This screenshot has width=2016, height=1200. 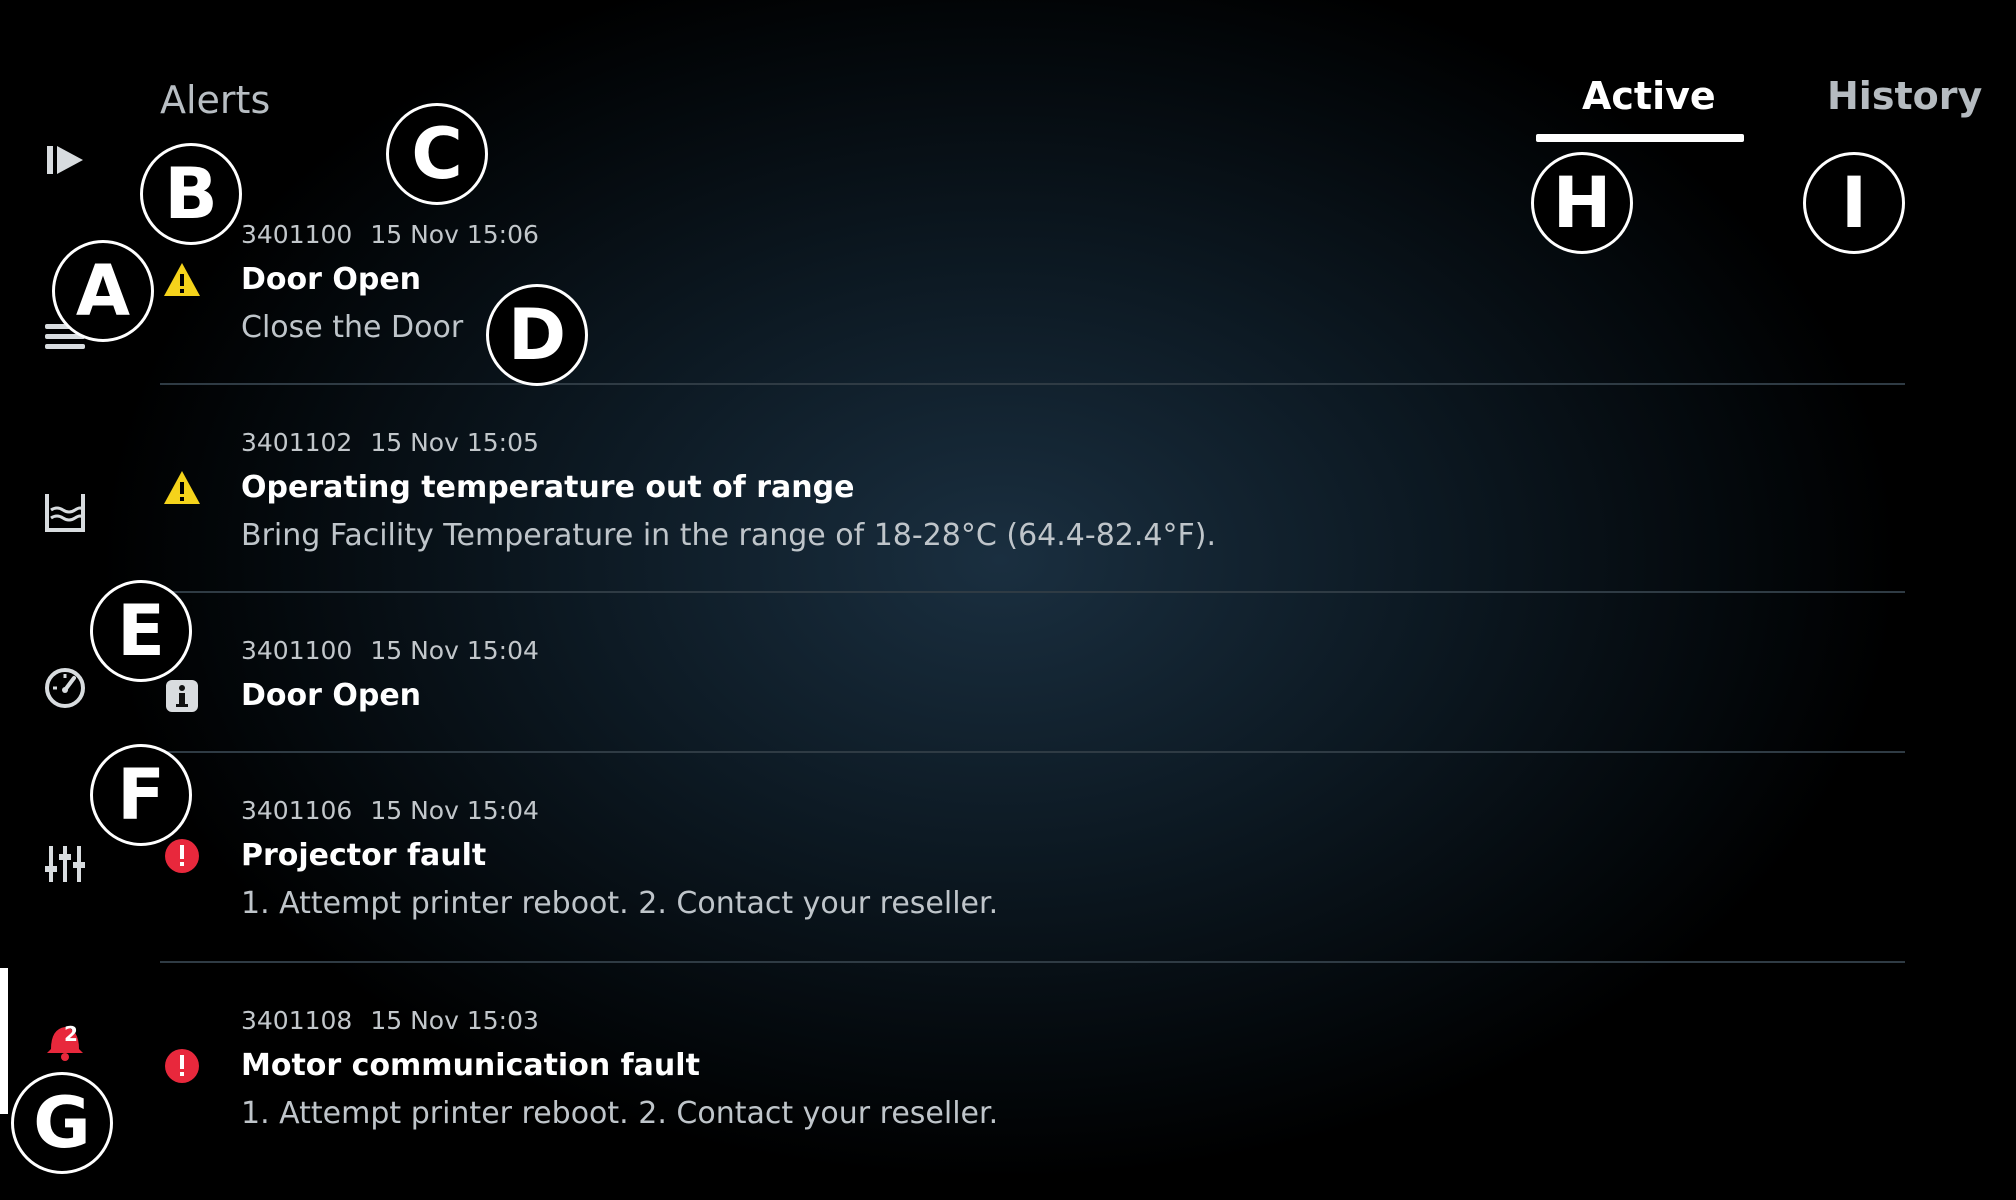 I want to click on annotation-marker-c: C, so click(x=437, y=154).